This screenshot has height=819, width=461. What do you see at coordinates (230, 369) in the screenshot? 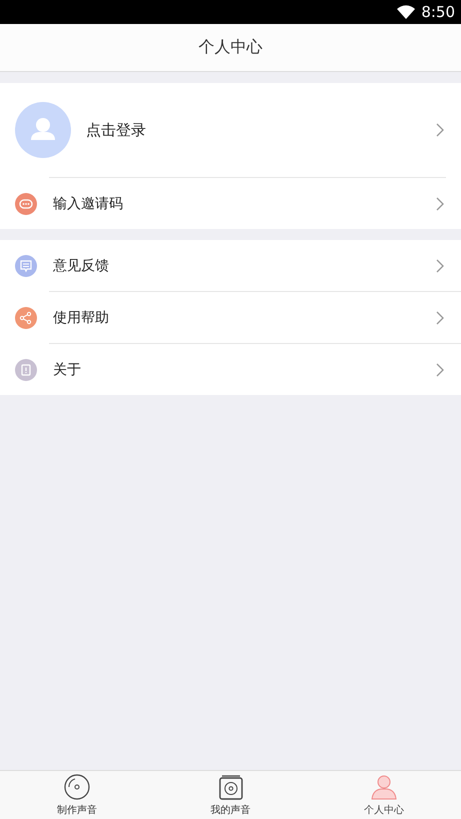
I see `menu-item: 关于` at bounding box center [230, 369].